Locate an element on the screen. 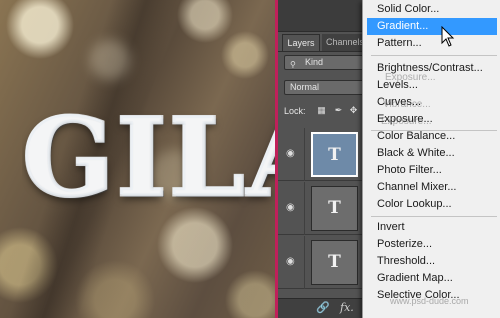 The height and width of the screenshot is (318, 500). watermark: www.psd-dude.com is located at coordinates (429, 301).